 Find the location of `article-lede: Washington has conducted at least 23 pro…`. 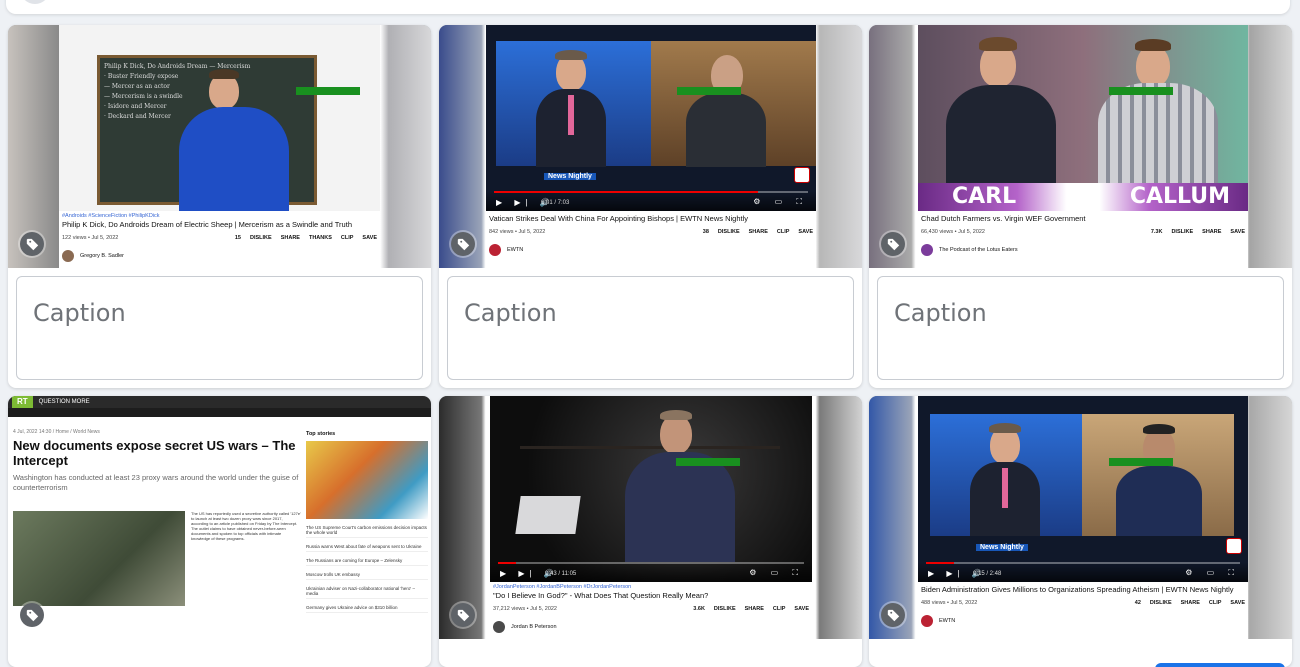

article-lede: Washington has conducted at least 23 pro… is located at coordinates (156, 482).